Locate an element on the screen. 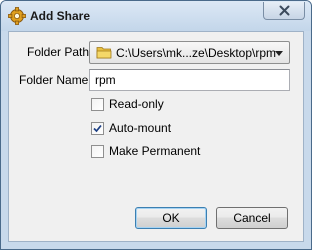 The height and width of the screenshot is (250, 320). read-only-checkbox is located at coordinates (97, 104).